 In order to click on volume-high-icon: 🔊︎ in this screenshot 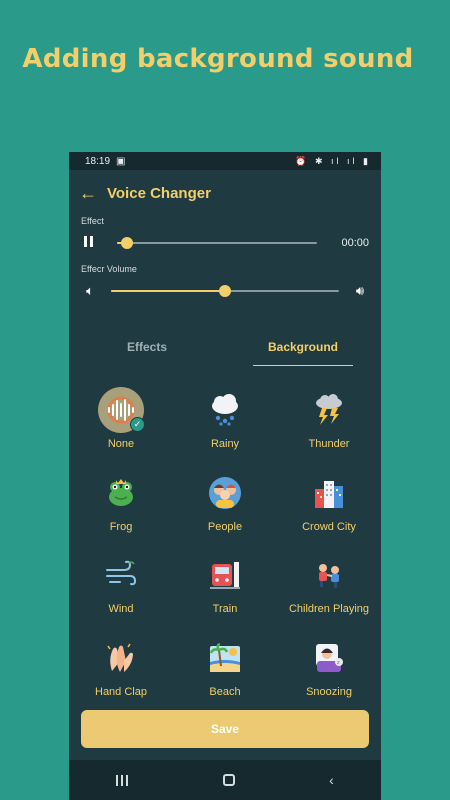, I will do `click(360, 290)`.